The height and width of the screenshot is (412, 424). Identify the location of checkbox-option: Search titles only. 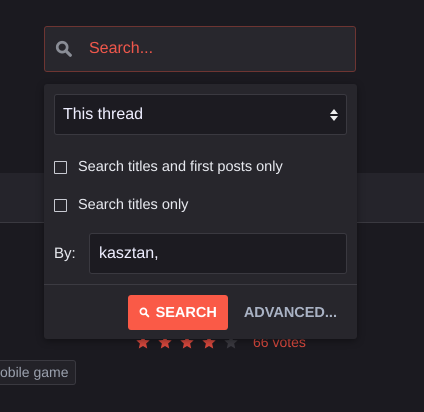
(200, 205).